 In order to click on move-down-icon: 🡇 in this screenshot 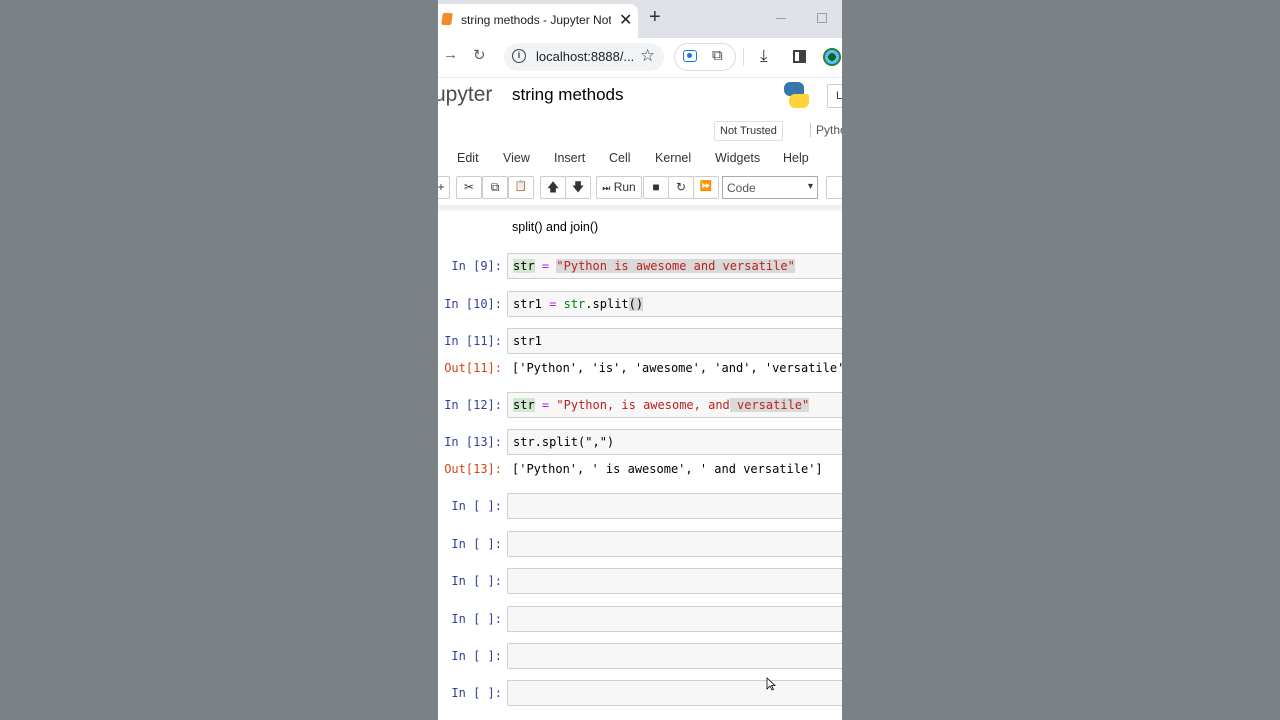, I will do `click(578, 187)`.